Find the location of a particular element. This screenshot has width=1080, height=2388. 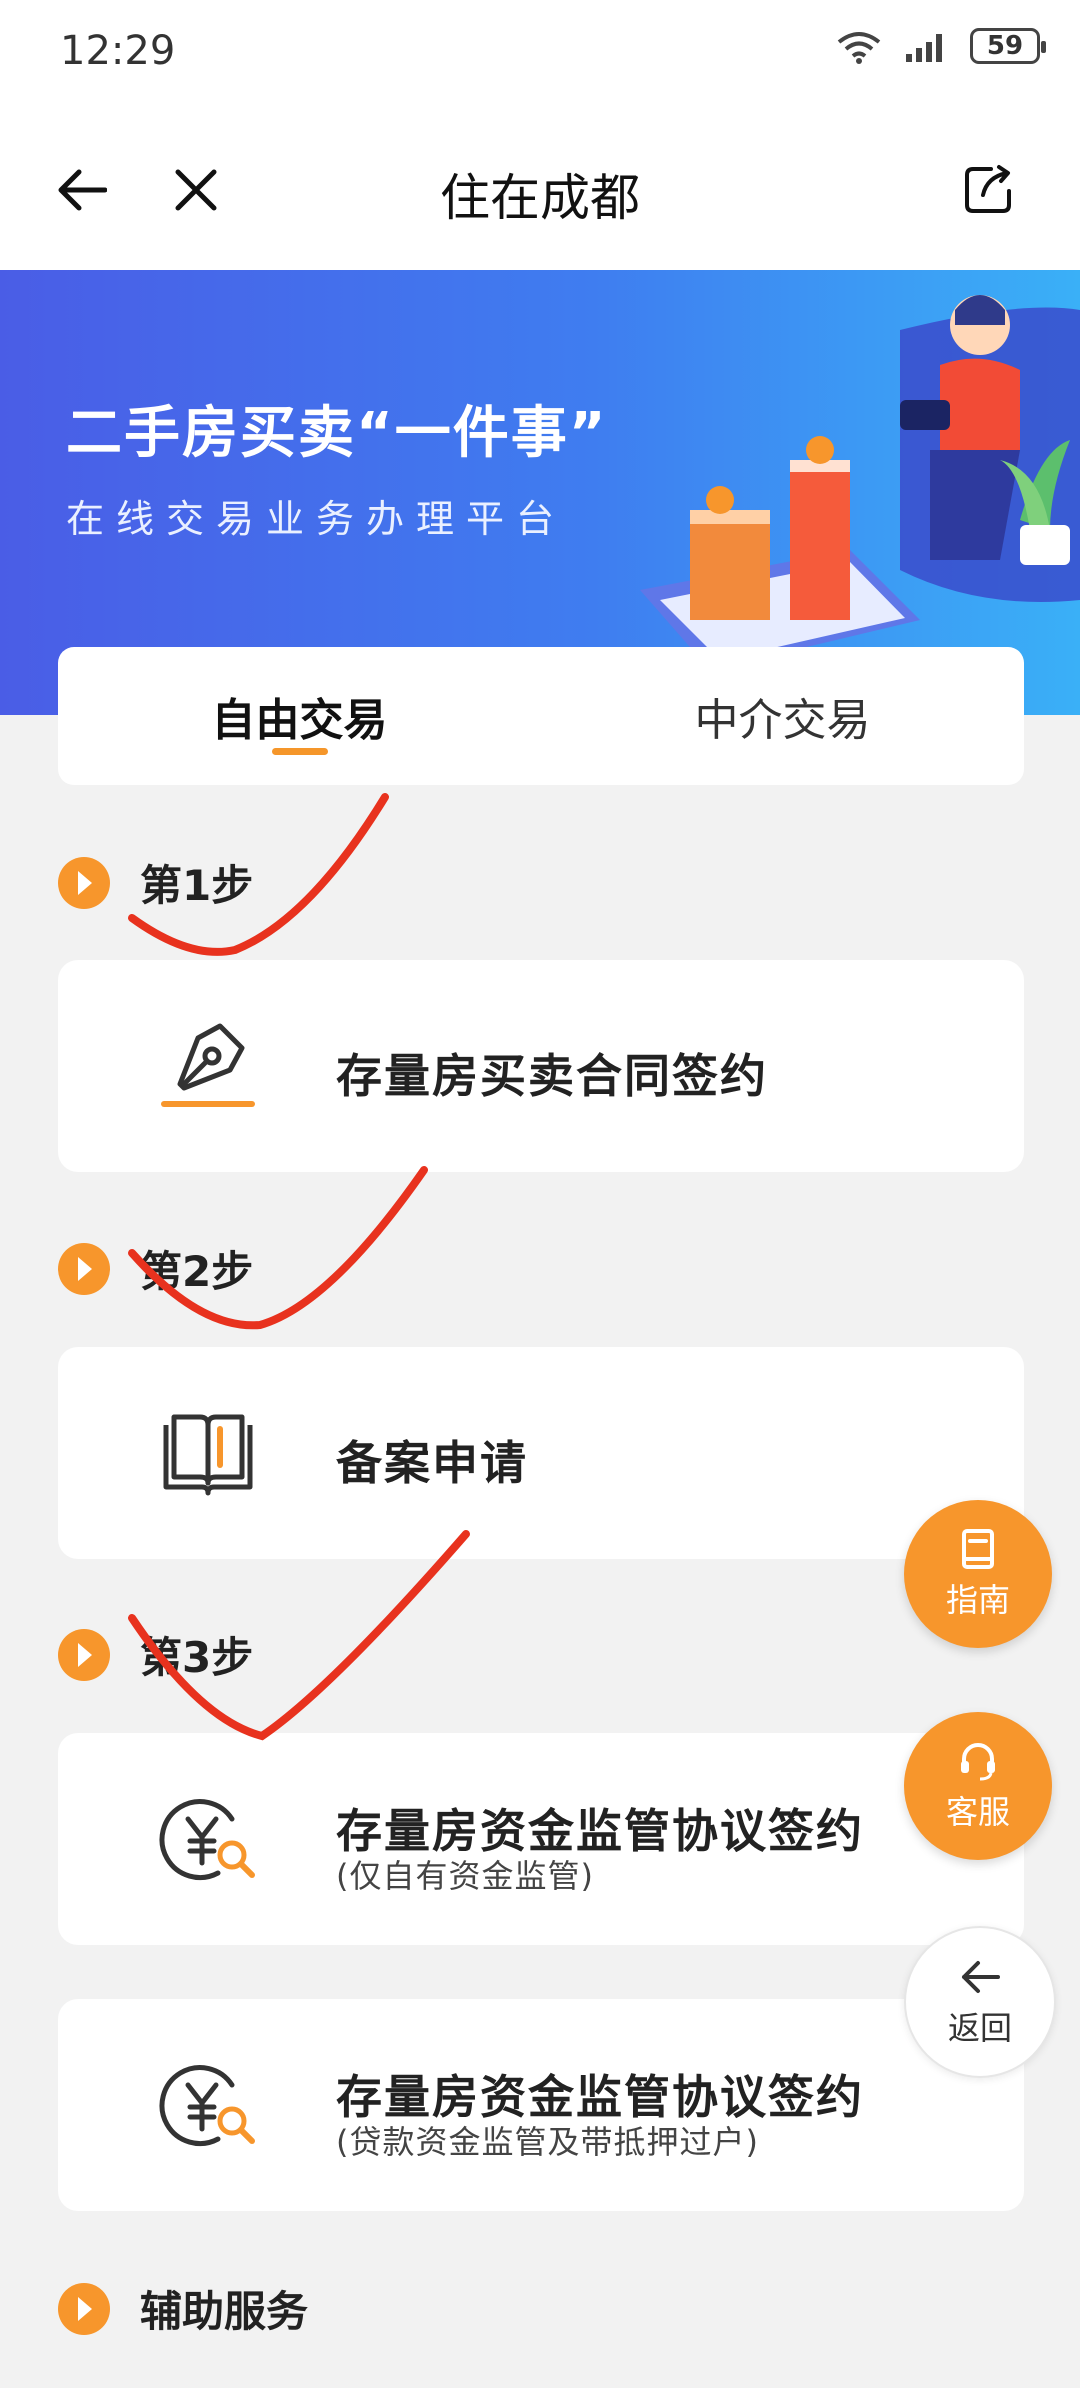

arrow-left-icon is located at coordinates (981, 1977).